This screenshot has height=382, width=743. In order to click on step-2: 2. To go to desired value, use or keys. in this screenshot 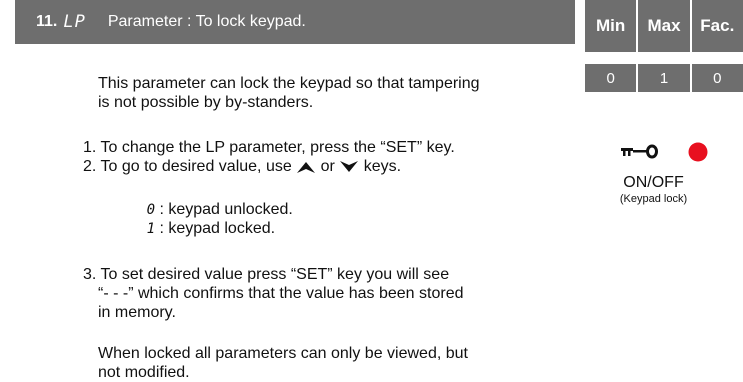, I will do `click(242, 166)`.